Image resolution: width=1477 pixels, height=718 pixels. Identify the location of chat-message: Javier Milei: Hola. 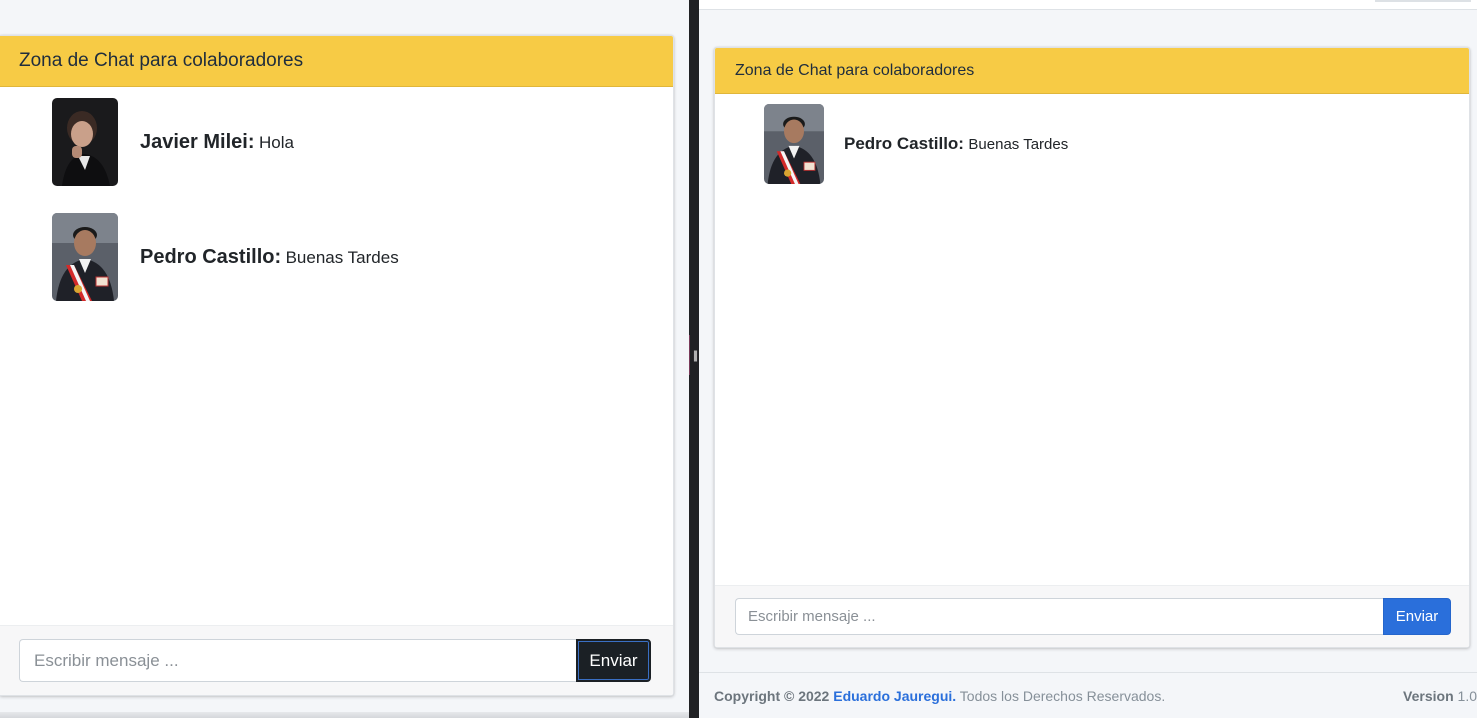
(173, 142).